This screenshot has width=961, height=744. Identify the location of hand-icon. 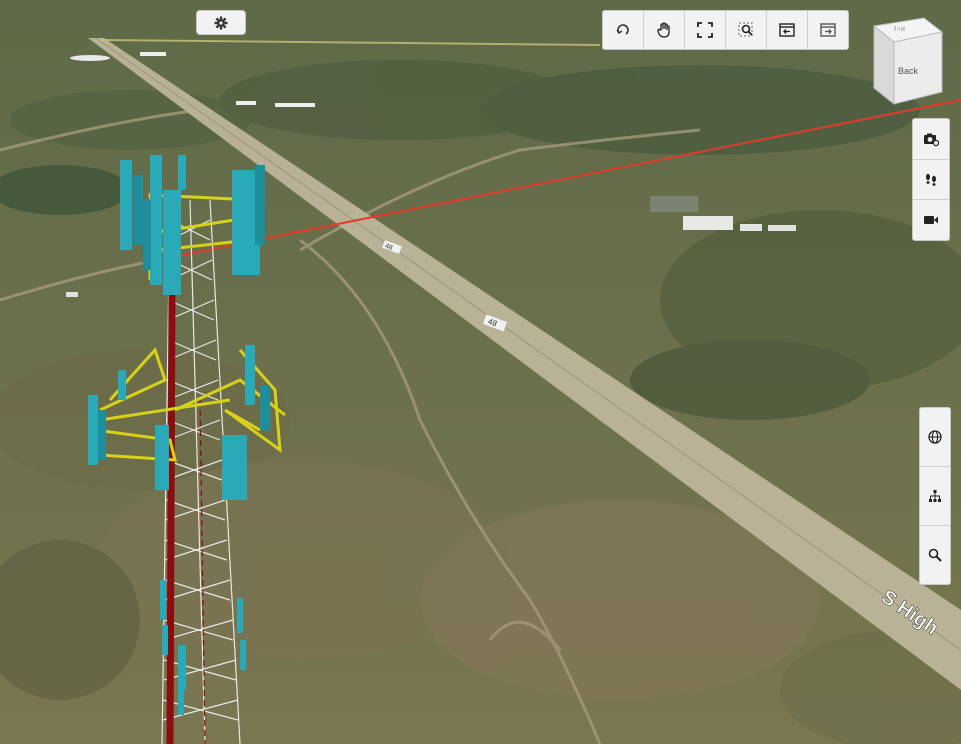
(663, 30).